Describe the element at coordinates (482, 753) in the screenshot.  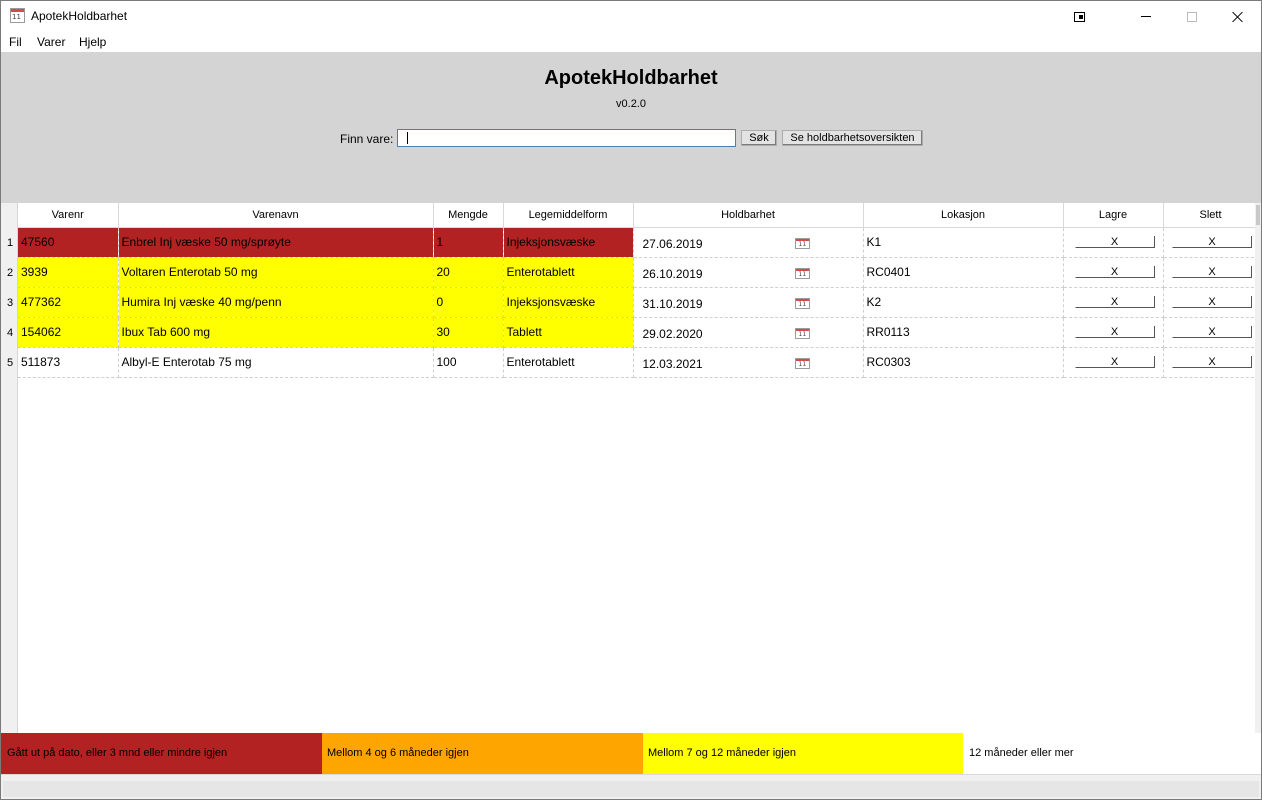
I see `legend-orange: Mellom 4 og 6 måneder igjen` at that location.